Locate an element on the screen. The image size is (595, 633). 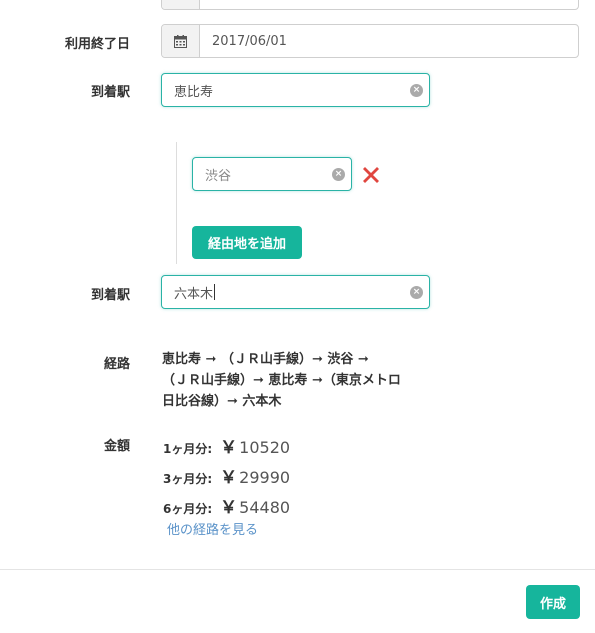
other-routes-link: 他の経路を見る is located at coordinates (212, 528).